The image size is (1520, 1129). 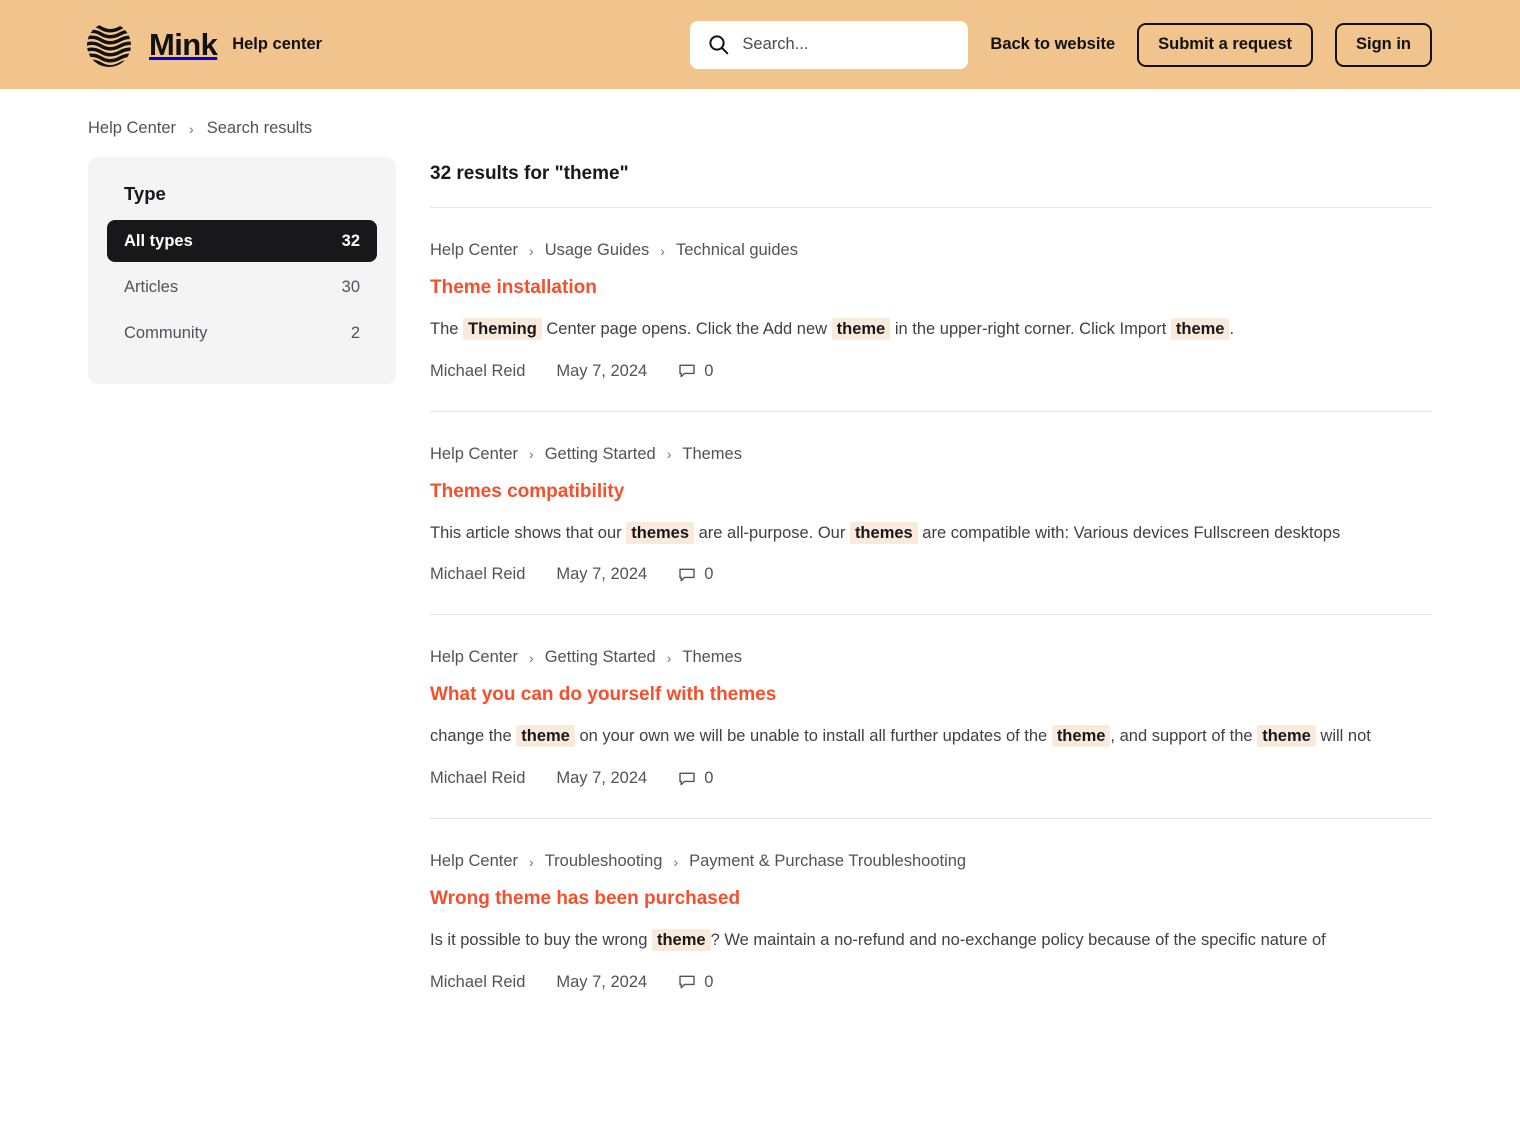 What do you see at coordinates (158, 240) in the screenshot?
I see `facet-label: All types` at bounding box center [158, 240].